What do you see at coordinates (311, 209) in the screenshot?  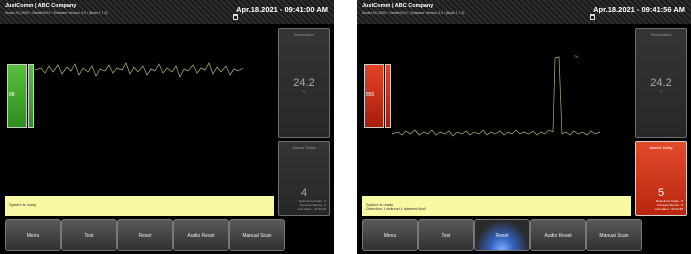 I see `last-alarm: Last Alarm : 09:30:18` at bounding box center [311, 209].